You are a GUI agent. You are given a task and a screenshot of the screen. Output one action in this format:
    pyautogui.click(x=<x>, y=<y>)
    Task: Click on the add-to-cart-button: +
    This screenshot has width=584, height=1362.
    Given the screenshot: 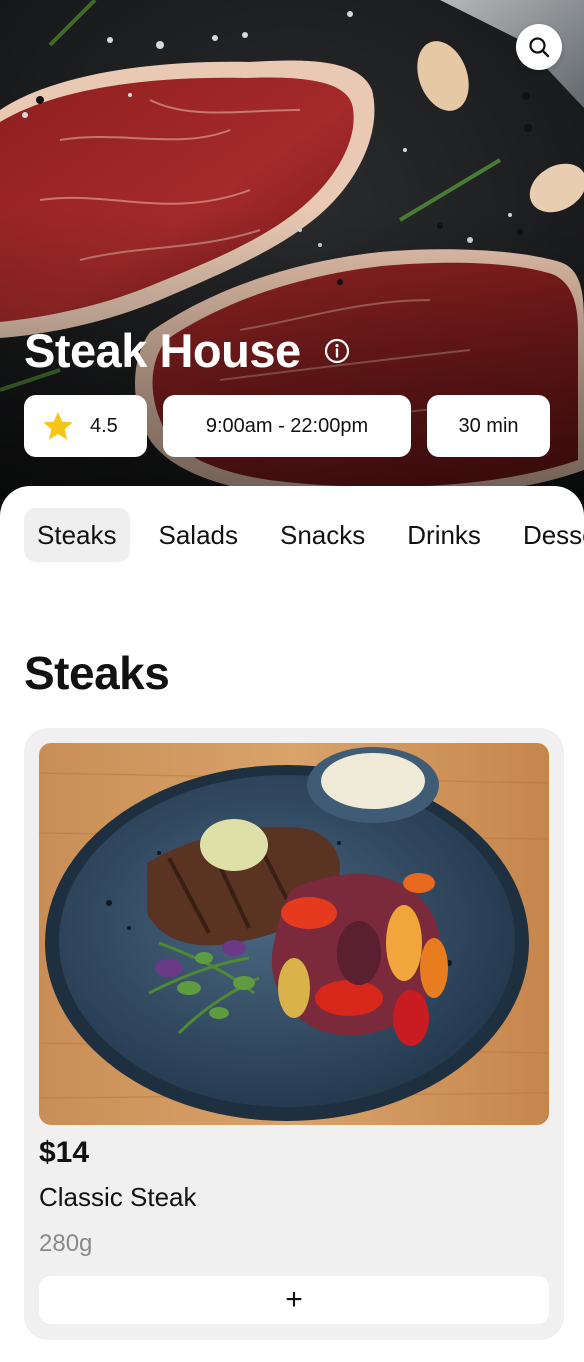 What is the action you would take?
    pyautogui.click(x=294, y=1300)
    